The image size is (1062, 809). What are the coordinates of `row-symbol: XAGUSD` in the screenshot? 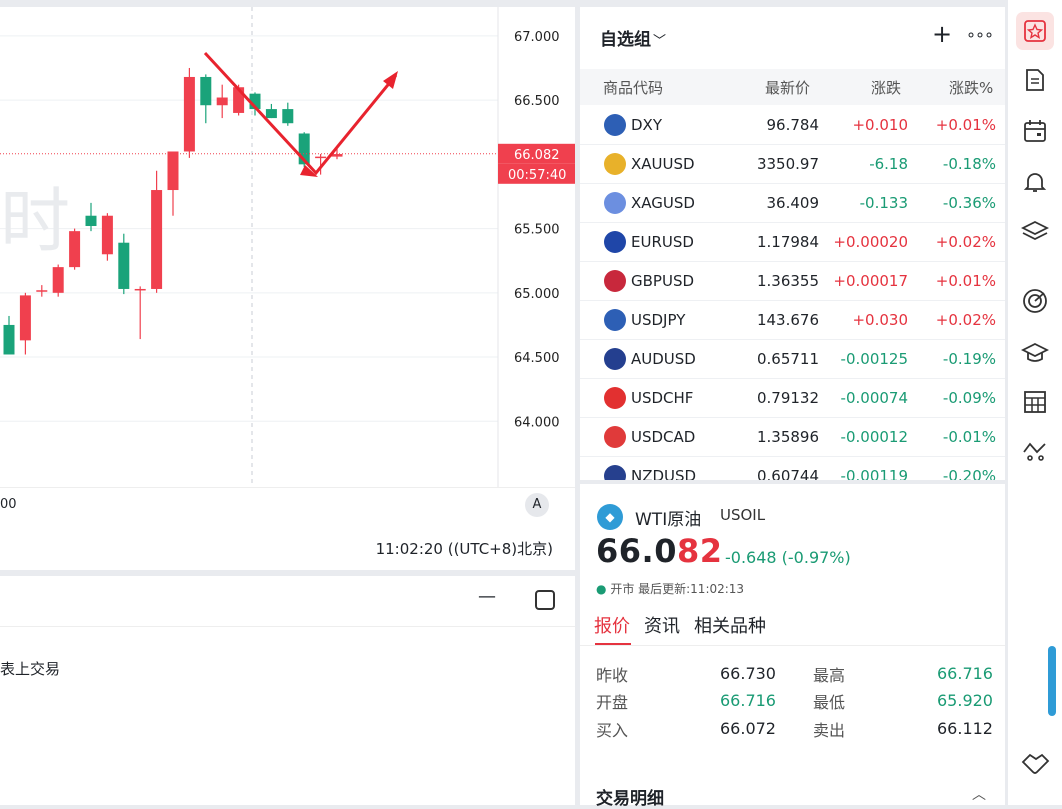 It's located at (663, 203).